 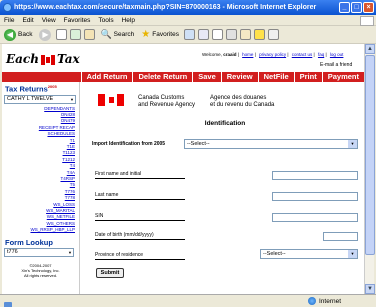 I want to click on windows-logo-icon, so click(x=367, y=21).